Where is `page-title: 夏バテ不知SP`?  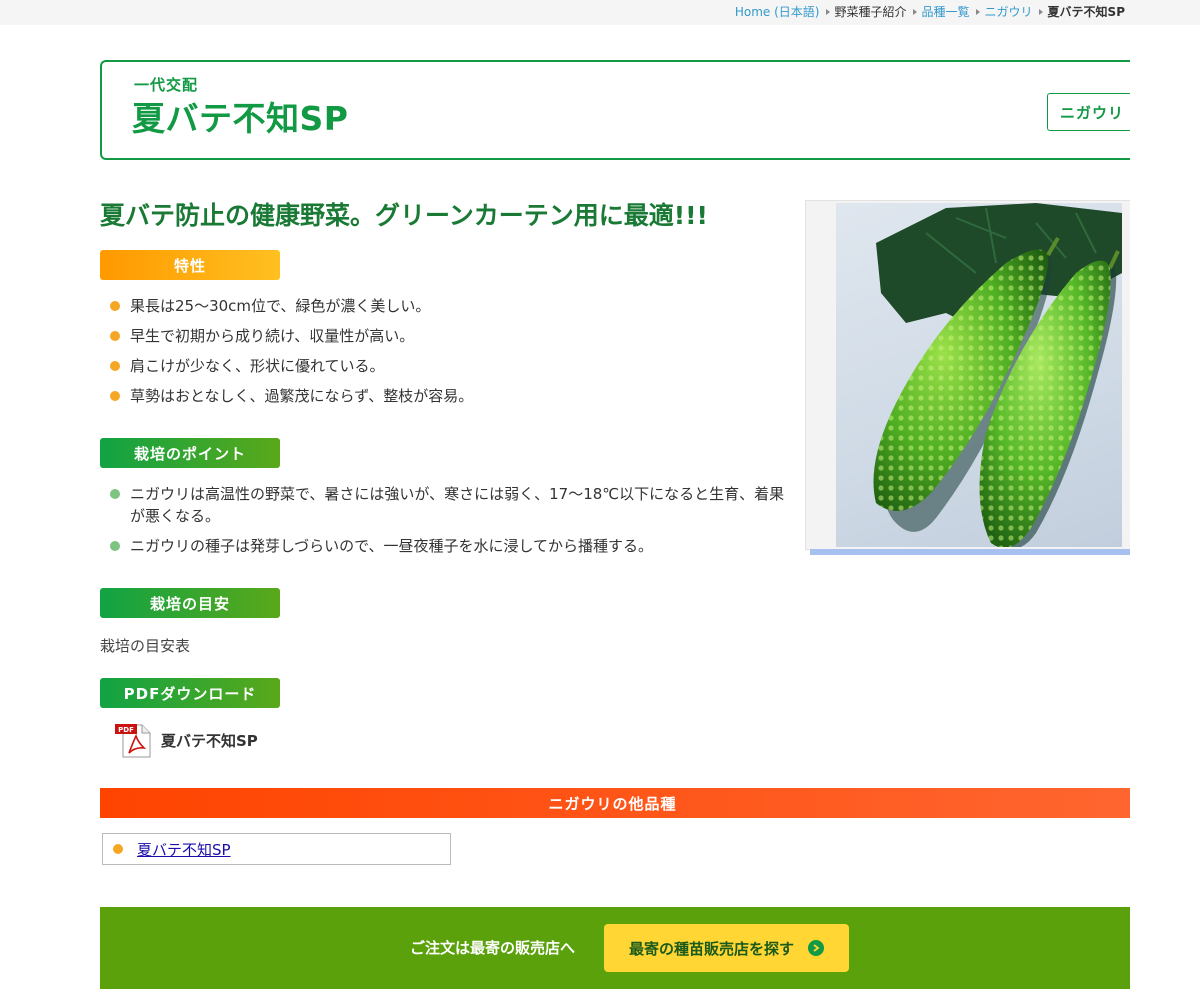 page-title: 夏バテ不知SP is located at coordinates (240, 118).